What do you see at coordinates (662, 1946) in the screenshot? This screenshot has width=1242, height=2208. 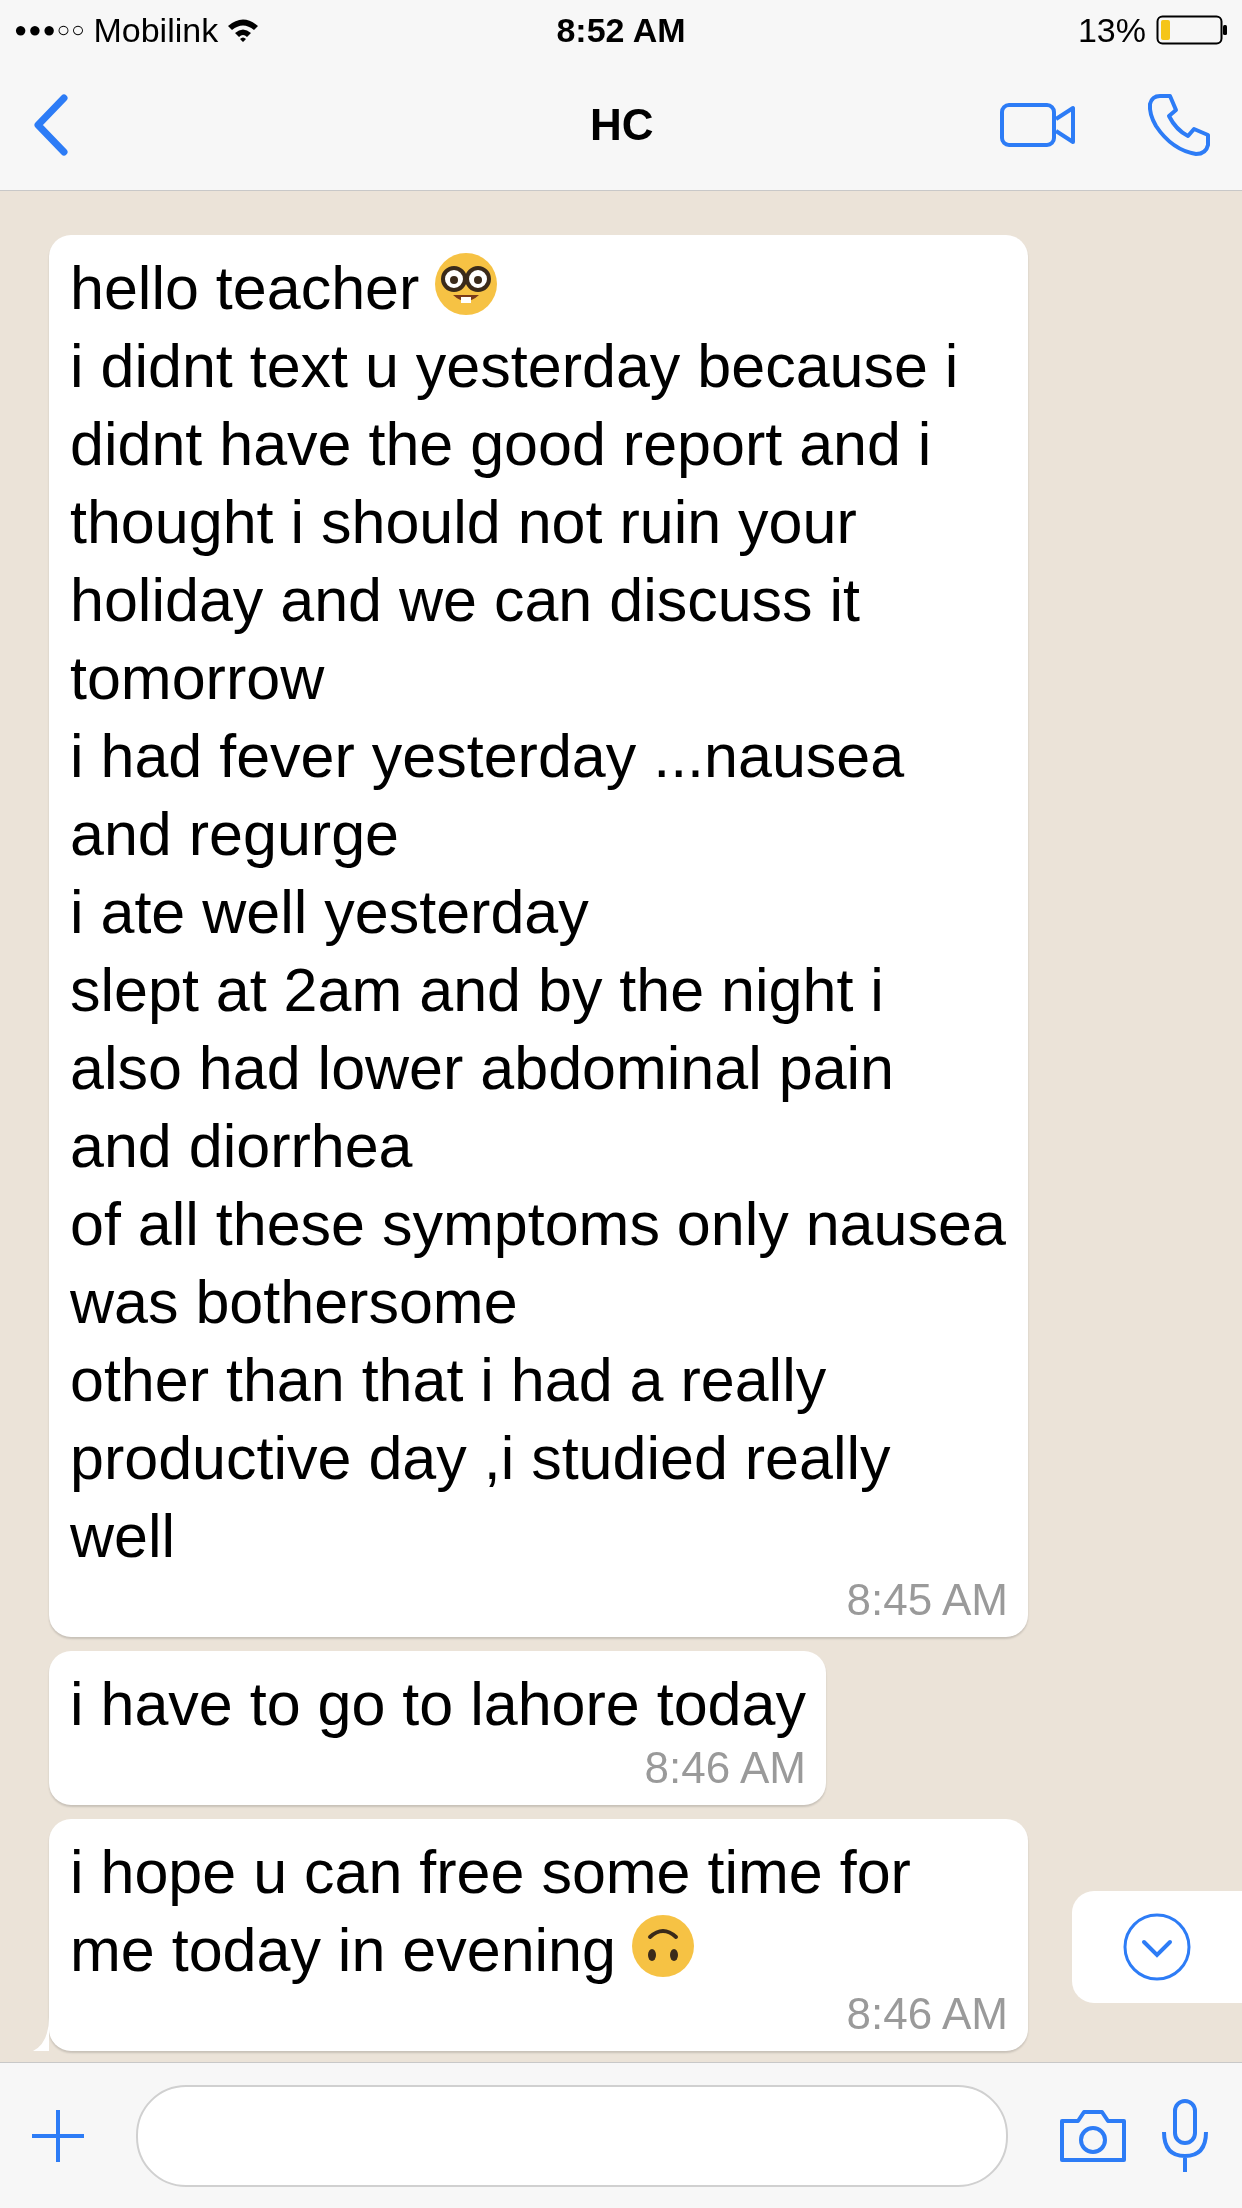 I see `upside-down-face-icon` at bounding box center [662, 1946].